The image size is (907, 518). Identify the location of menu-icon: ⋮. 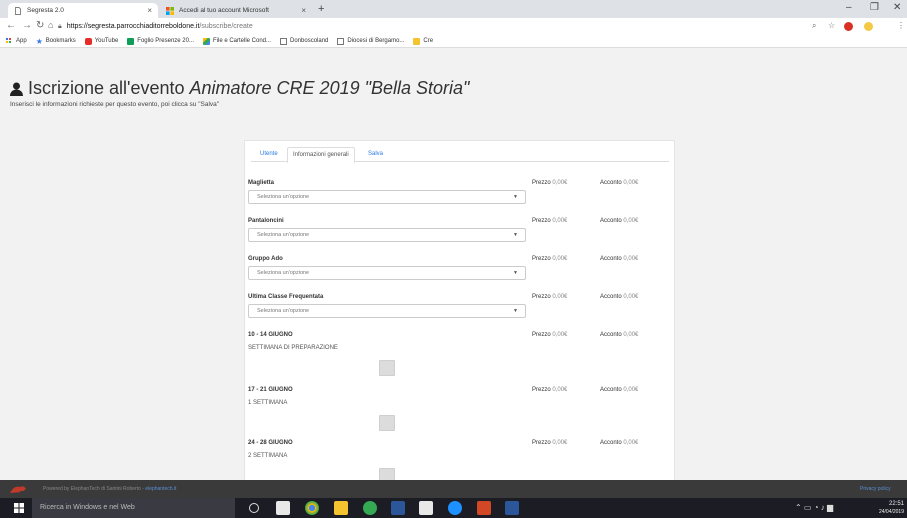
(901, 25).